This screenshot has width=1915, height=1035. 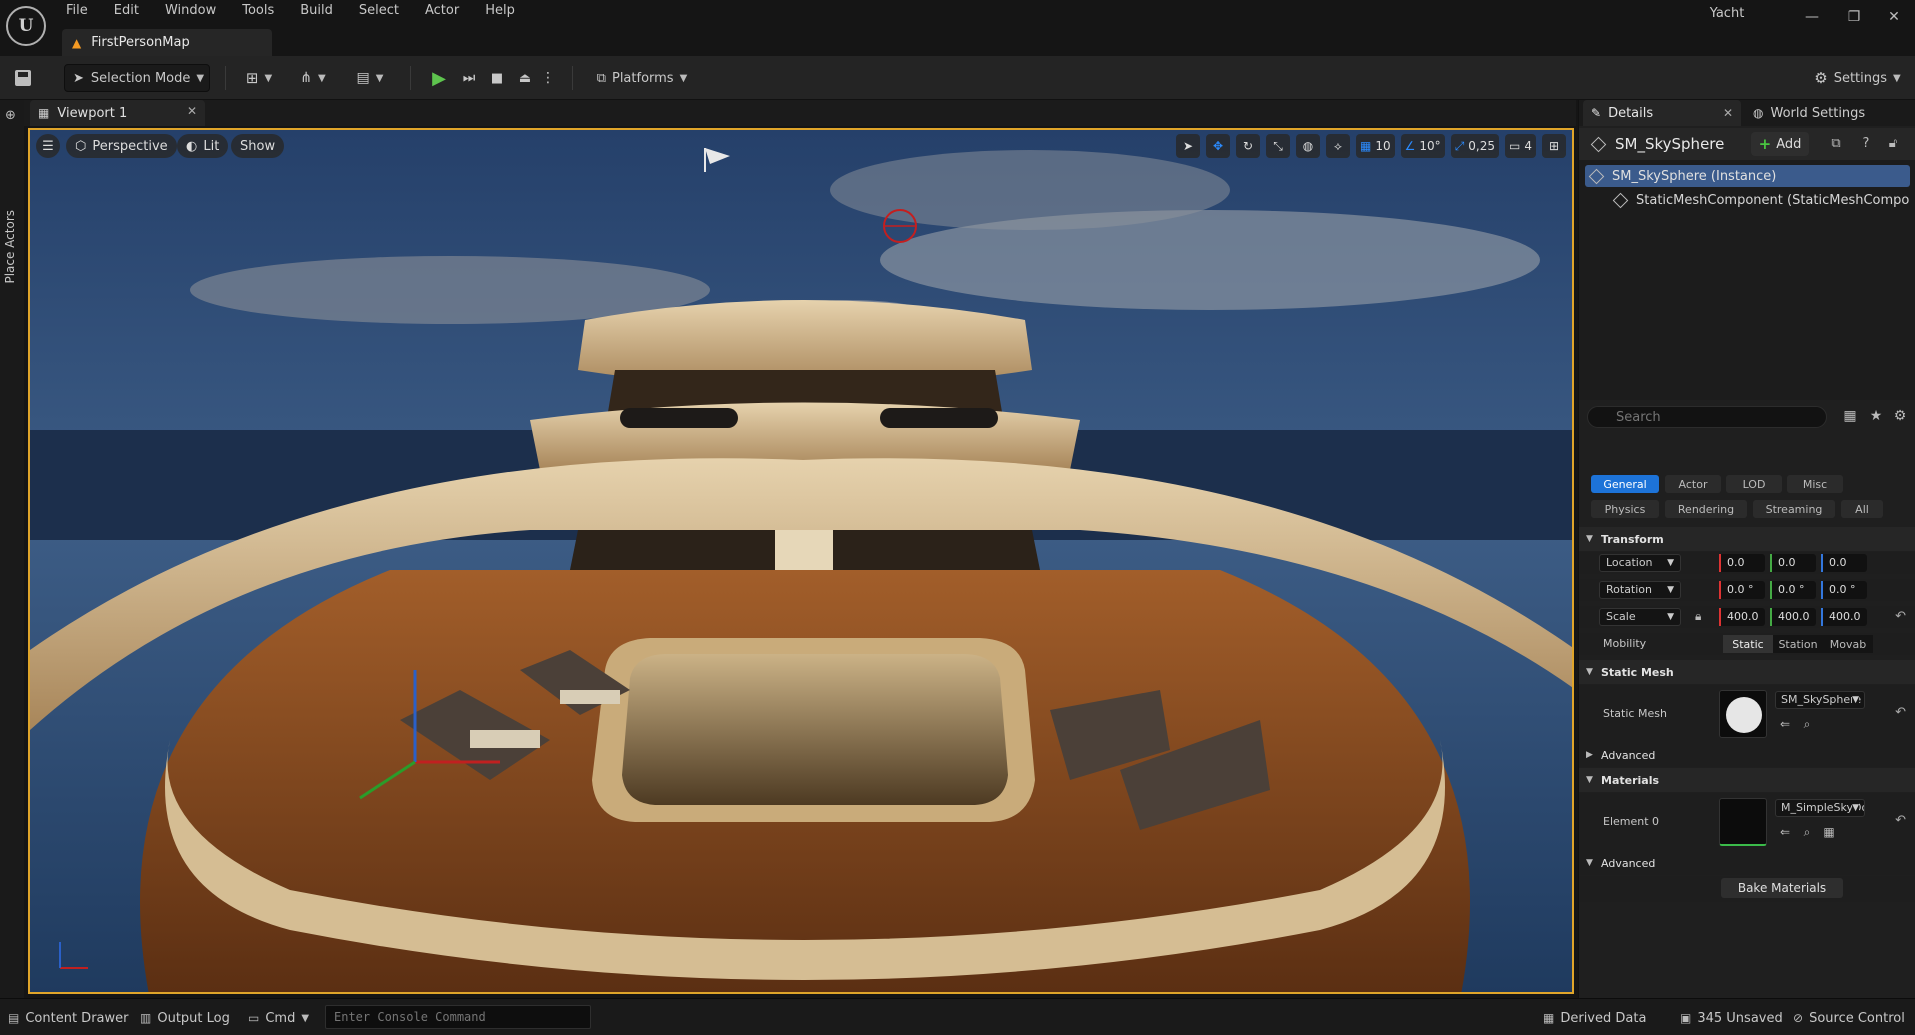 What do you see at coordinates (278, 1018) in the screenshot?
I see `cmd-dropdown: ▭ Cmd ▼` at bounding box center [278, 1018].